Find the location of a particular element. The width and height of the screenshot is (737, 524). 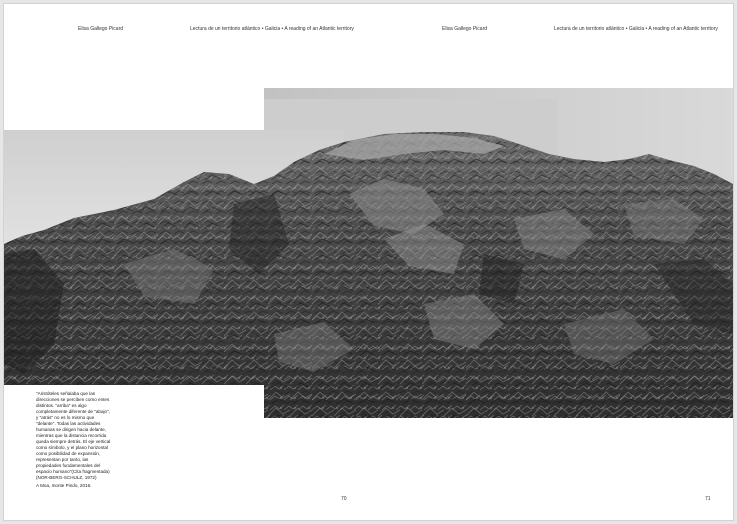

right-page-number: 71 is located at coordinates (708, 499).